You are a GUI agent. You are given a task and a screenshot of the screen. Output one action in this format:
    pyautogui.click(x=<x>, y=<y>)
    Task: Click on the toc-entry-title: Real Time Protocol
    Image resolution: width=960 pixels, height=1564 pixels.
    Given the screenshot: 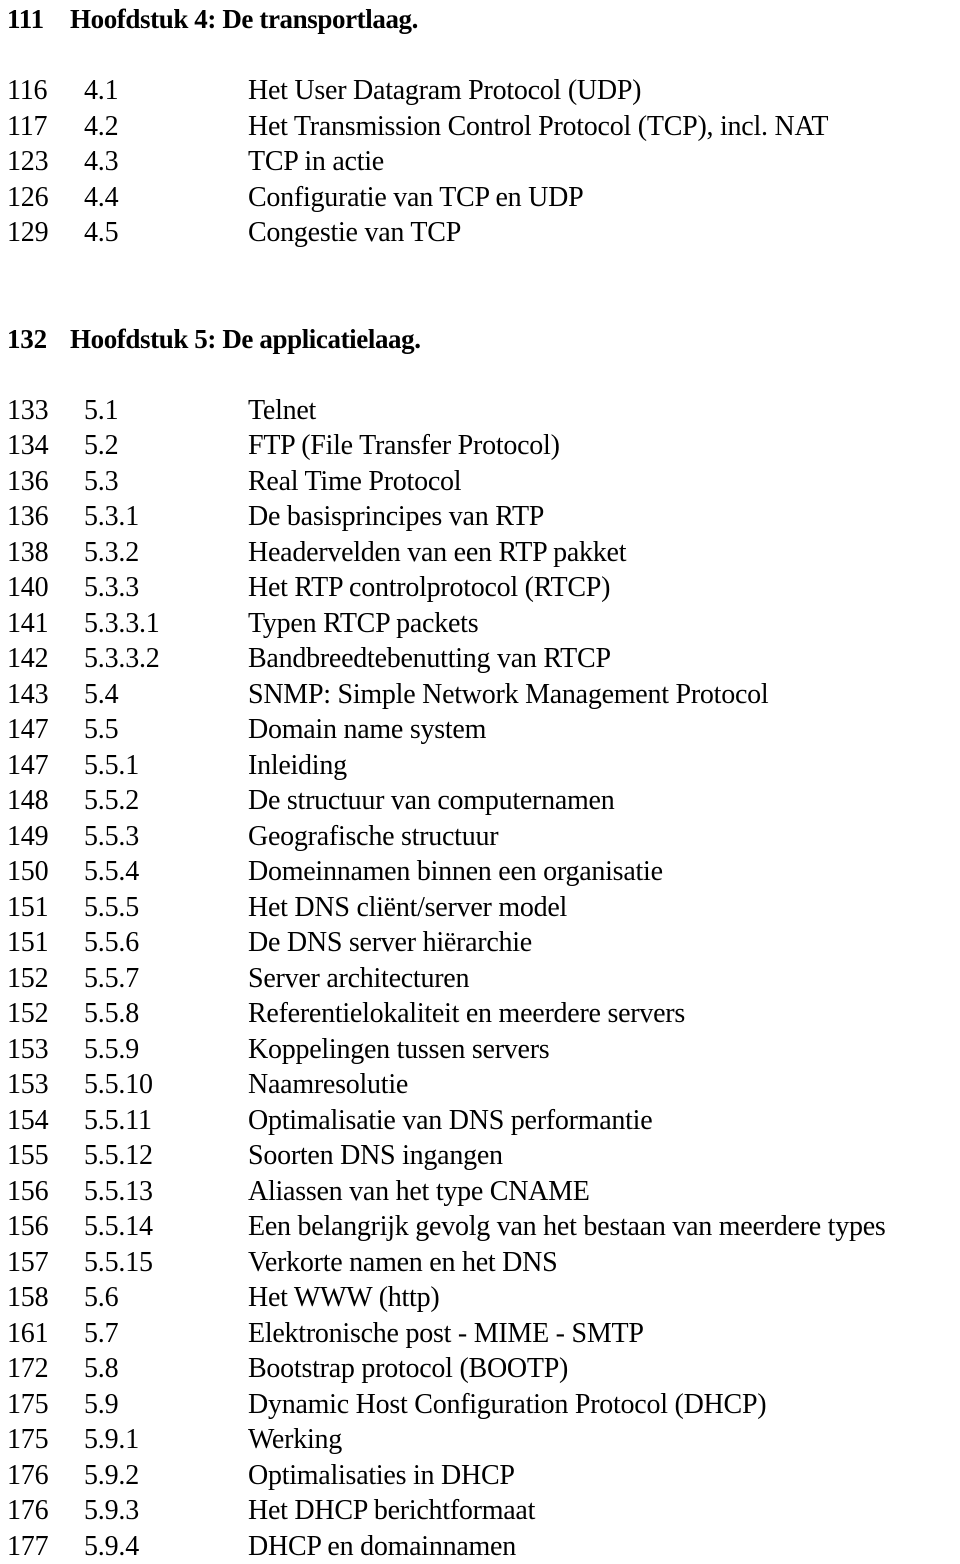 What is the action you would take?
    pyautogui.click(x=604, y=482)
    